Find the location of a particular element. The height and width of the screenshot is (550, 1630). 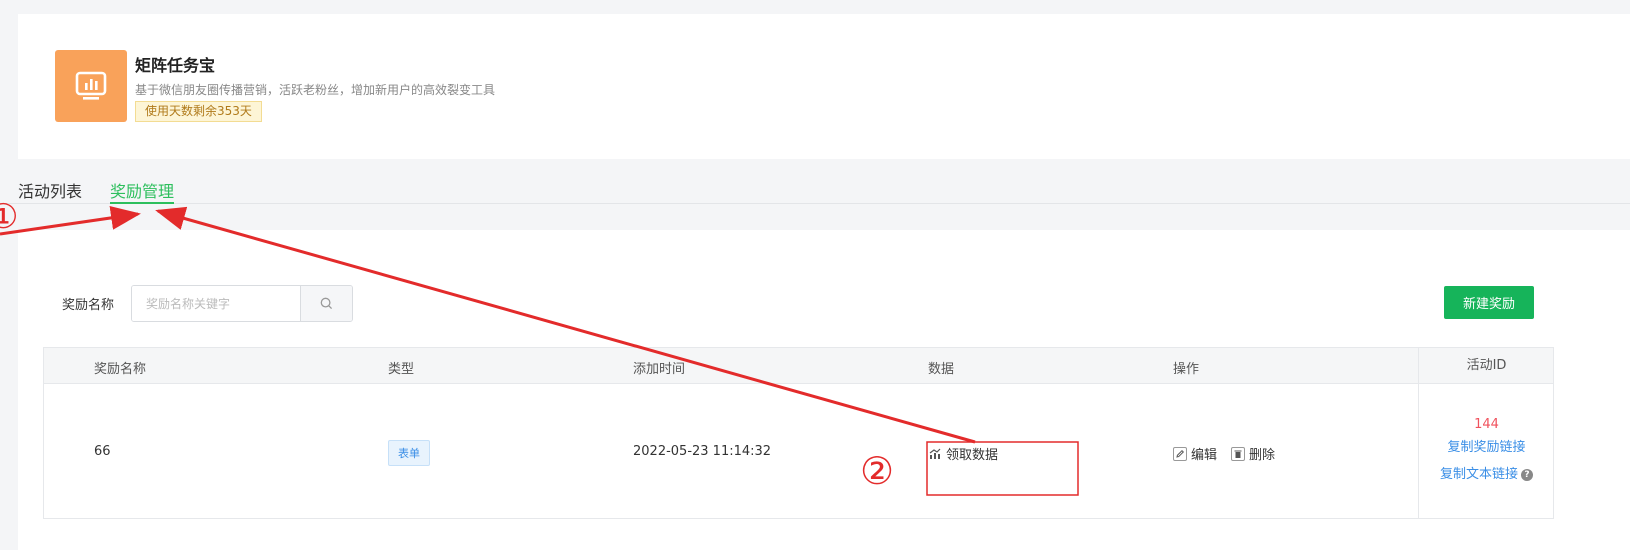

copy-reward-link: 复制奖励链接 is located at coordinates (1486, 445).